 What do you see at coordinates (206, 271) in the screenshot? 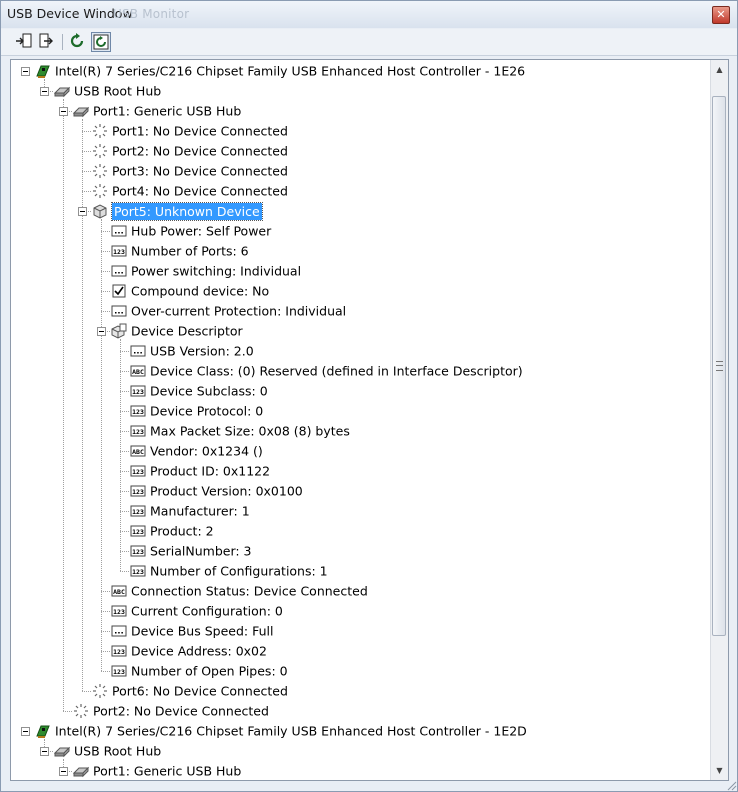
I see `tree-node-power-switching-individual: Power switching: Individual` at bounding box center [206, 271].